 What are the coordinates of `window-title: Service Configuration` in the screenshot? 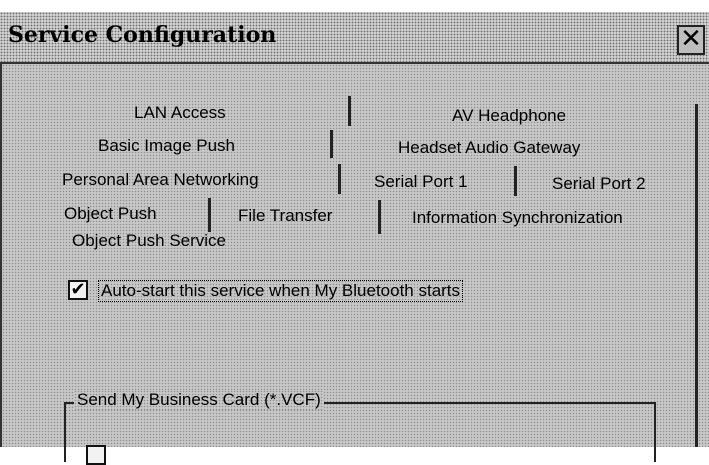 It's located at (142, 35).